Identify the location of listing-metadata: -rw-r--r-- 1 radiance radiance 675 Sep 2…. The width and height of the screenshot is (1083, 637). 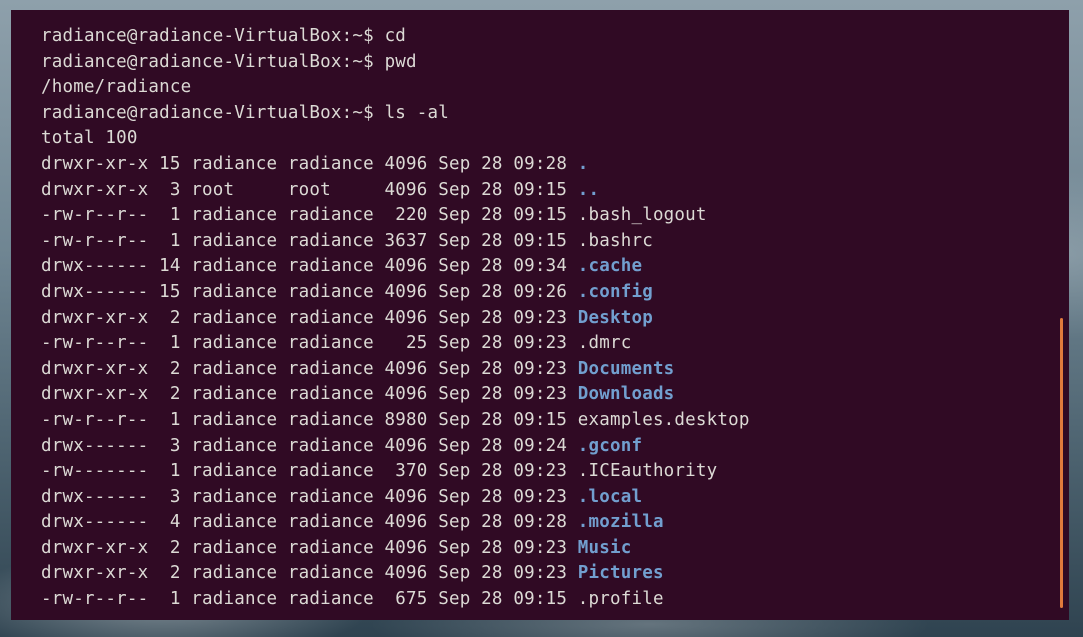
(309, 599).